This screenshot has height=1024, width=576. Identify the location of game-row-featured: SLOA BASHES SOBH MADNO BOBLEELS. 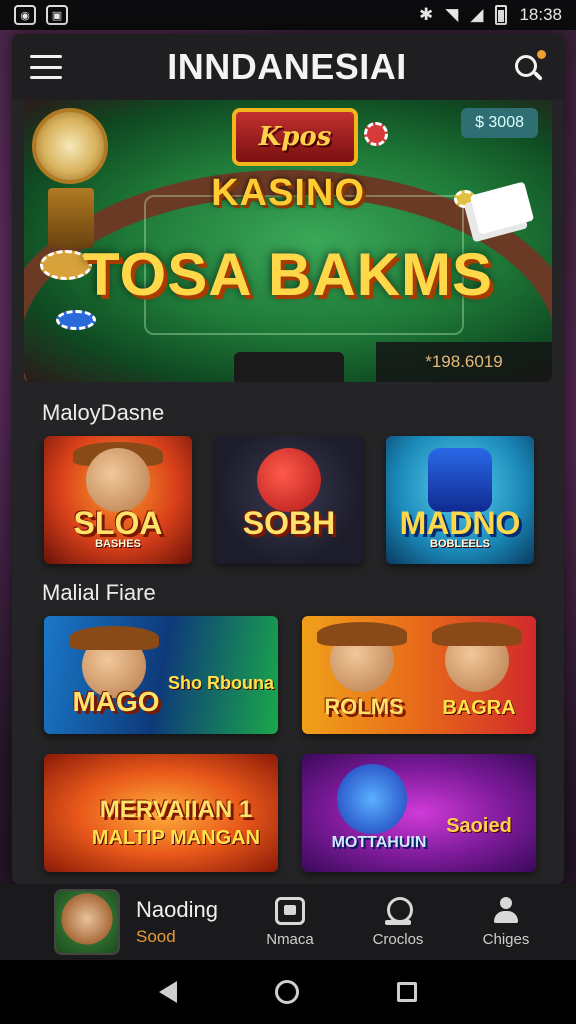
(304, 500).